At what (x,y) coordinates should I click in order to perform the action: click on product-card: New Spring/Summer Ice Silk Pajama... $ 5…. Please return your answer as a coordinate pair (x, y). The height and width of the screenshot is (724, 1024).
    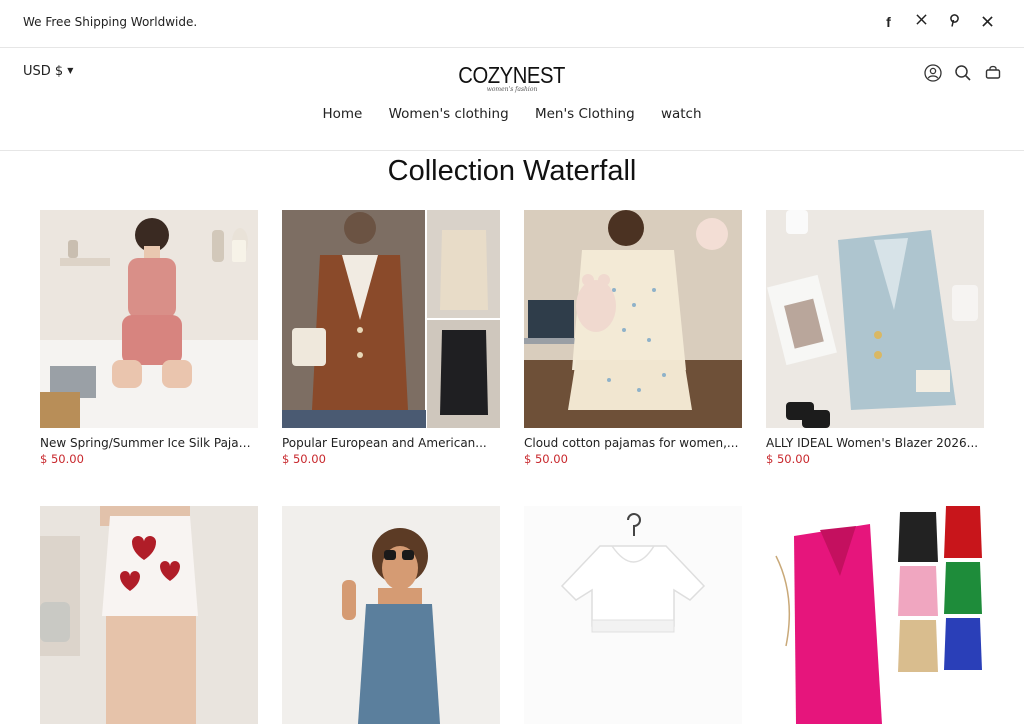
    Looking at the image, I should click on (149, 338).